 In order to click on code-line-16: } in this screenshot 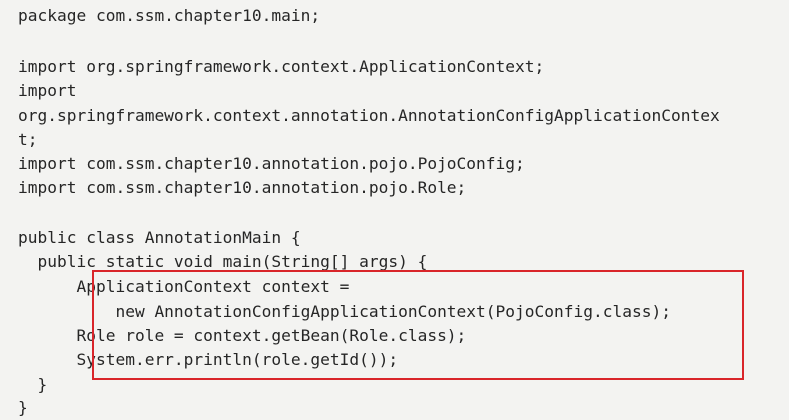, I will do `click(33, 384)`.